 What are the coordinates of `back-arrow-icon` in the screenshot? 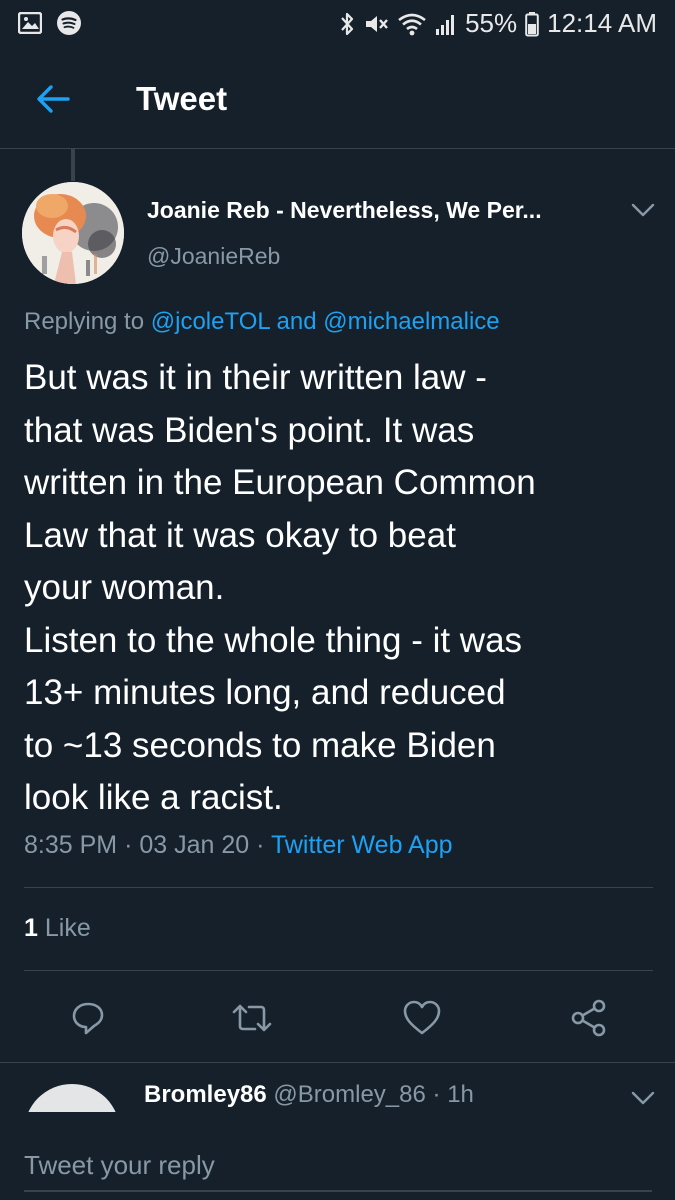 It's located at (54, 99).